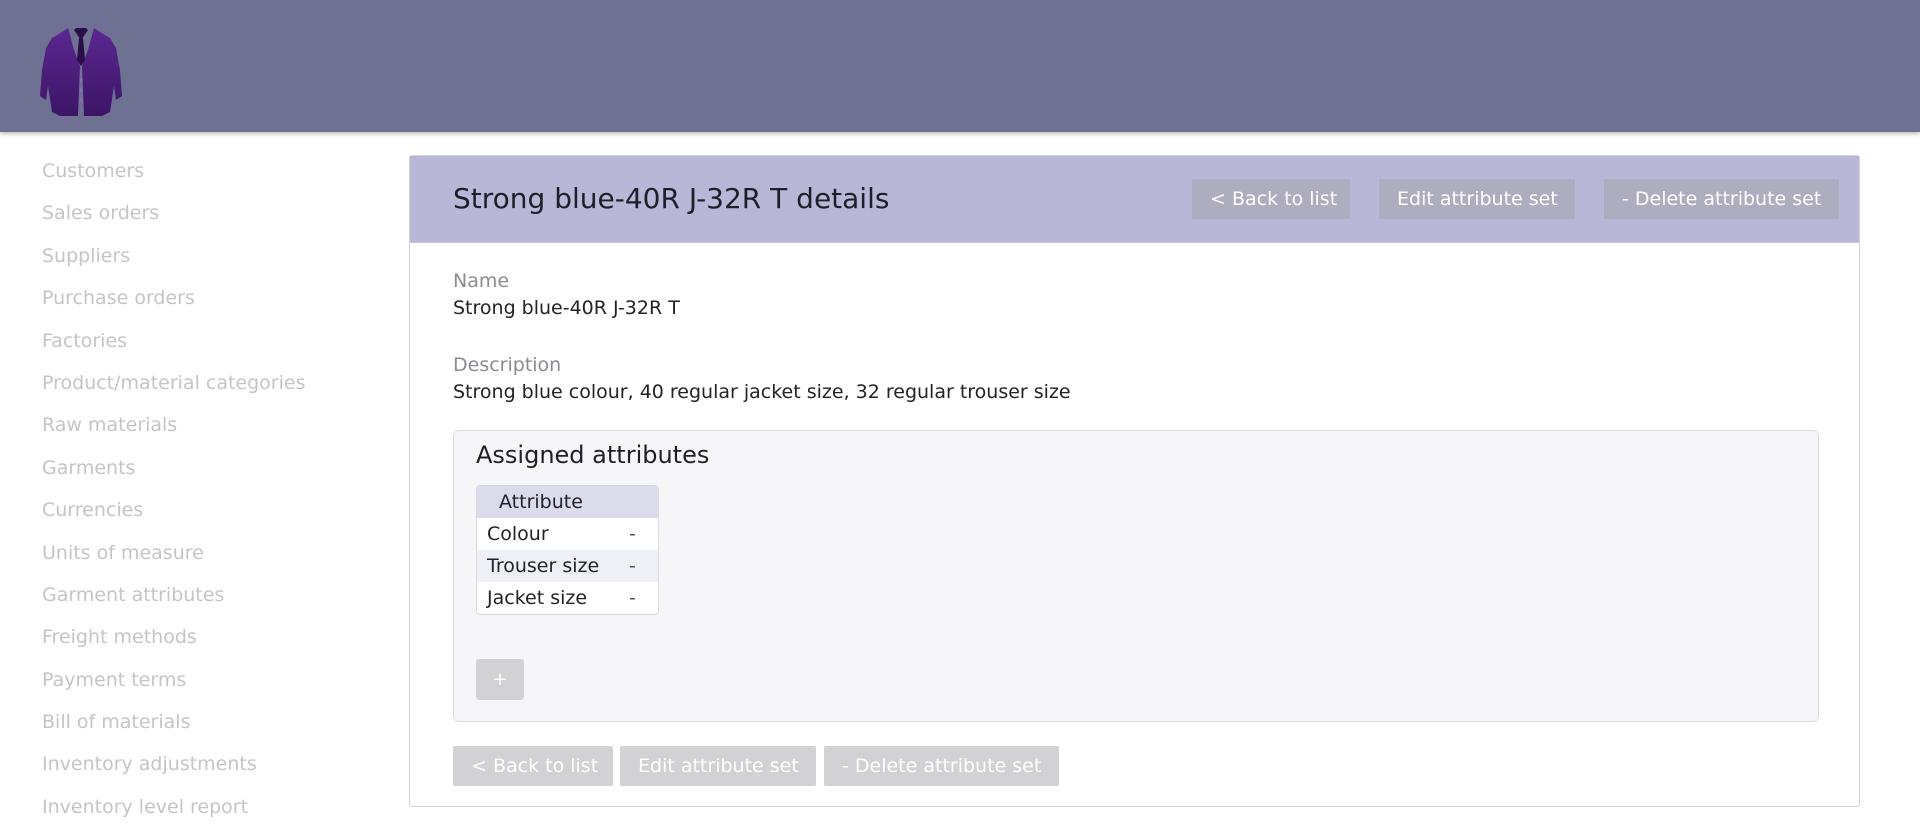 The image size is (1920, 831). What do you see at coordinates (671, 198) in the screenshot?
I see `page-title: Strong blue-40R J-32R T details` at bounding box center [671, 198].